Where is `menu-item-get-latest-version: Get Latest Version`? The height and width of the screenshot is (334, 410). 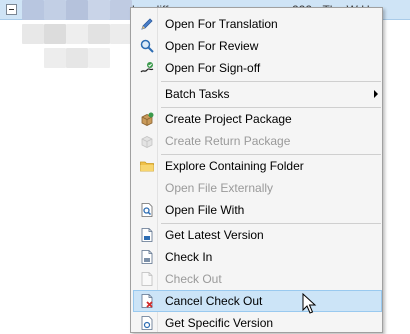
menu-item-get-latest-version: Get Latest Version is located at coordinates (257, 235).